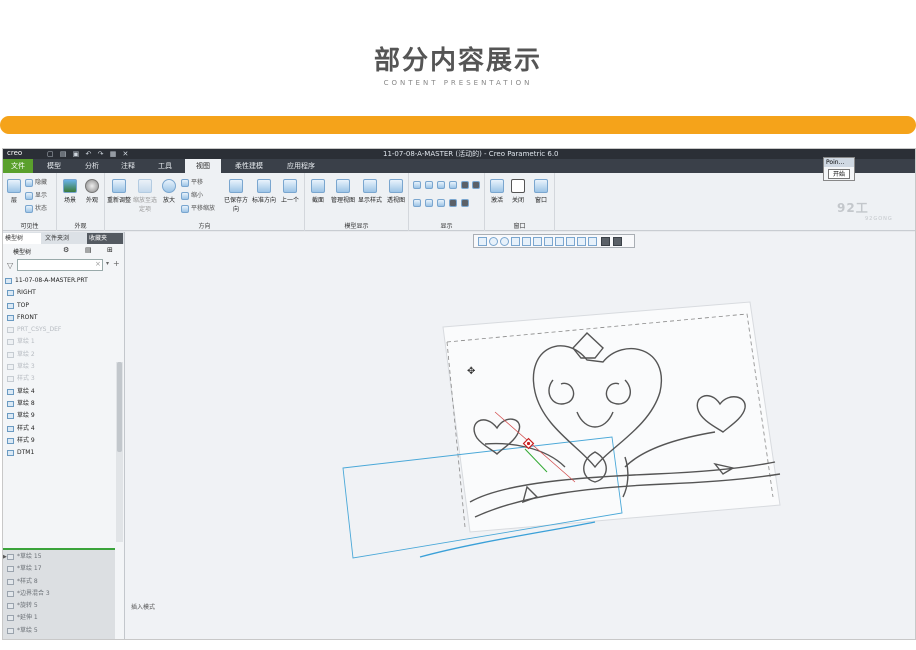  Describe the element at coordinates (59, 355) in the screenshot. I see `tree-item-sketch-2: 草绘 2` at that location.